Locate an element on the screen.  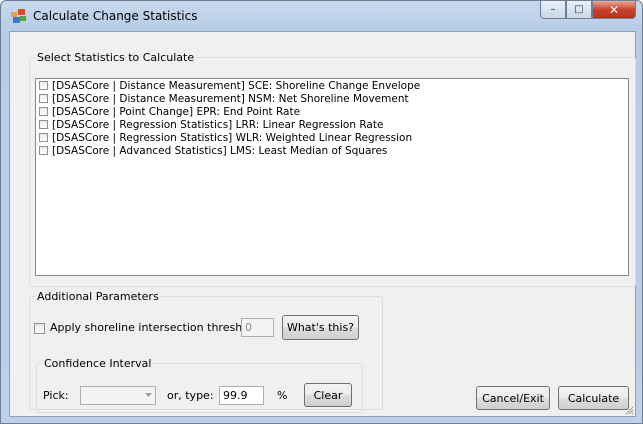
pick-dropdown is located at coordinates (118, 395).